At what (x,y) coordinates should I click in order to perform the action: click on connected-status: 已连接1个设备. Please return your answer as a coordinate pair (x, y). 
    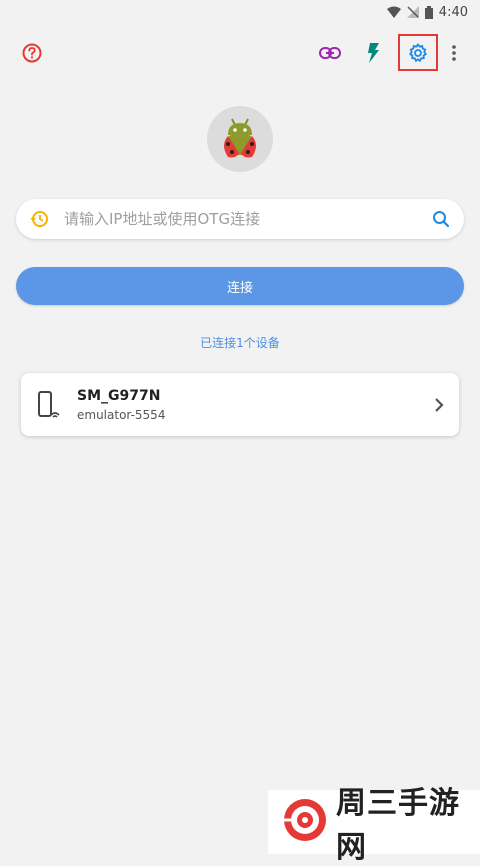
    Looking at the image, I should click on (240, 343).